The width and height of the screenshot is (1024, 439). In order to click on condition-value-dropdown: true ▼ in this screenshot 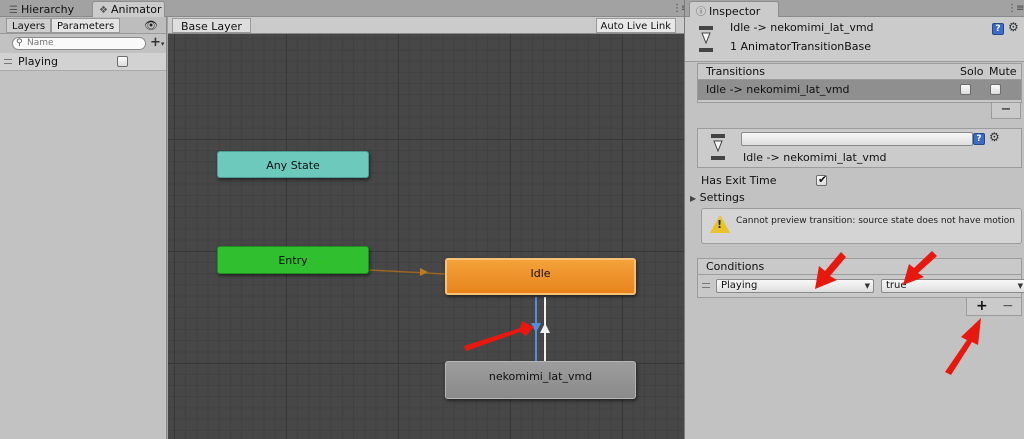, I will do `click(952, 286)`.